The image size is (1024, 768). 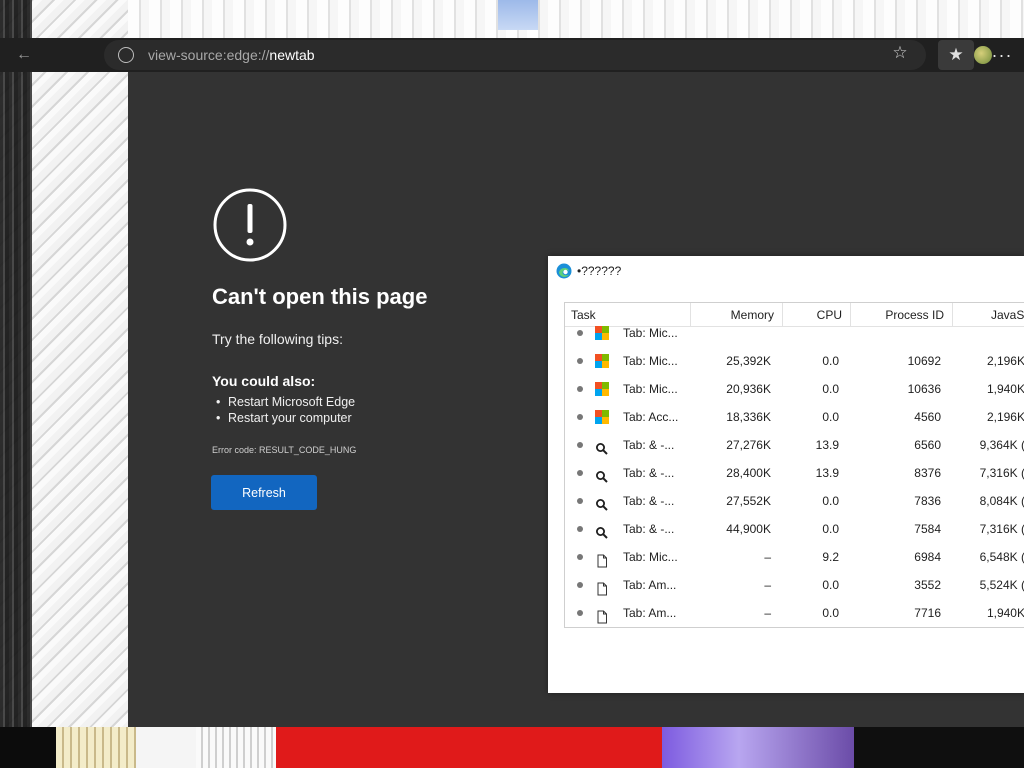 What do you see at coordinates (830, 557) in the screenshot?
I see `cpu-value: 9.2` at bounding box center [830, 557].